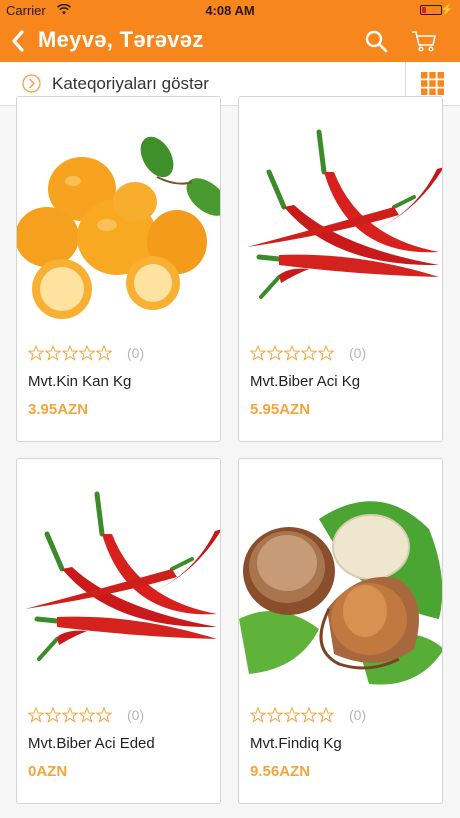 The width and height of the screenshot is (460, 818). I want to click on kumquat-image, so click(118, 217).